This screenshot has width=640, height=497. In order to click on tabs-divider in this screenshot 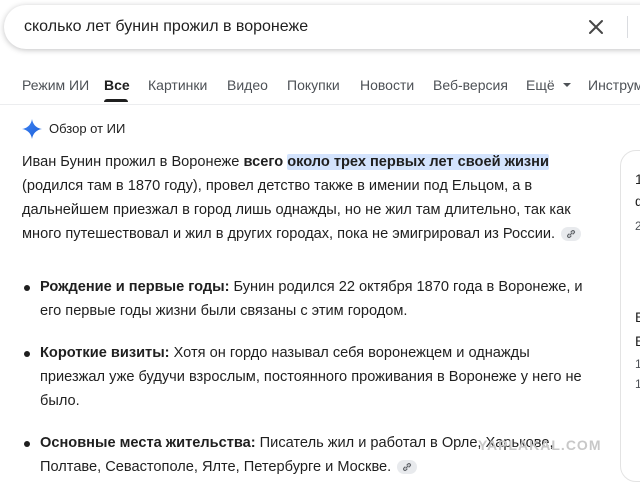, I will do `click(320, 104)`.